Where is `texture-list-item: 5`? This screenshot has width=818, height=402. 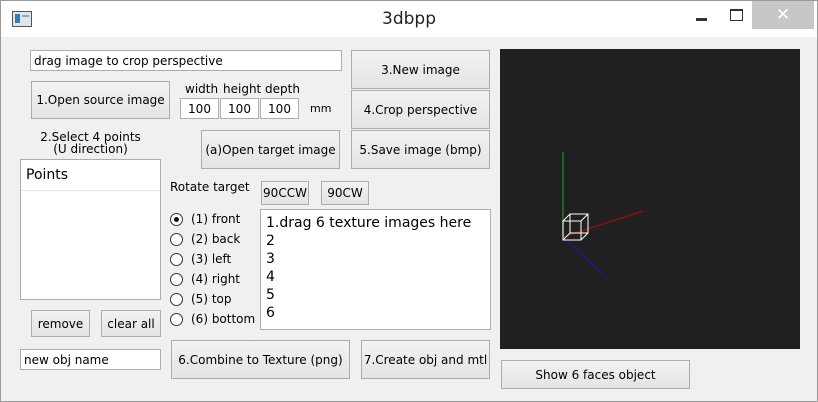 texture-list-item: 5 is located at coordinates (378, 295).